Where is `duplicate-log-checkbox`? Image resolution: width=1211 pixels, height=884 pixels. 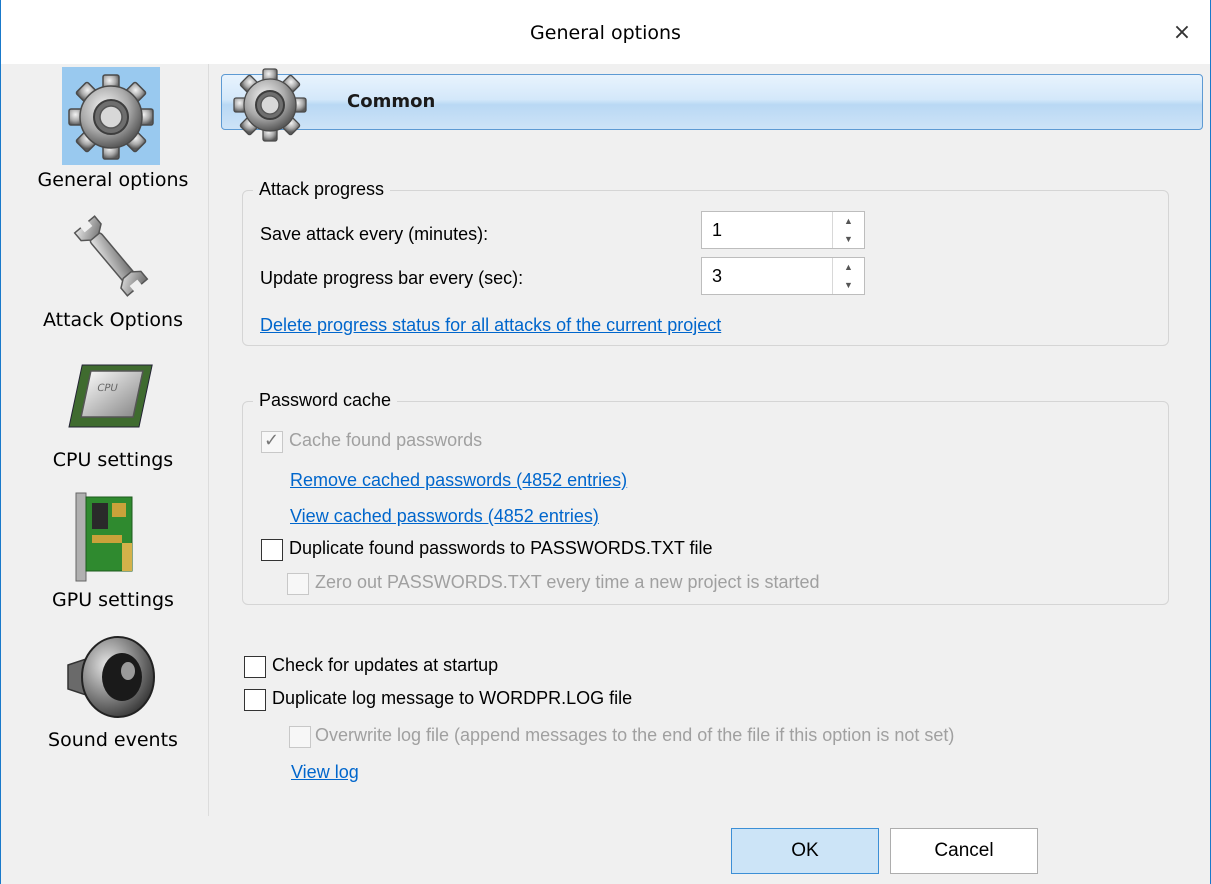 duplicate-log-checkbox is located at coordinates (255, 700).